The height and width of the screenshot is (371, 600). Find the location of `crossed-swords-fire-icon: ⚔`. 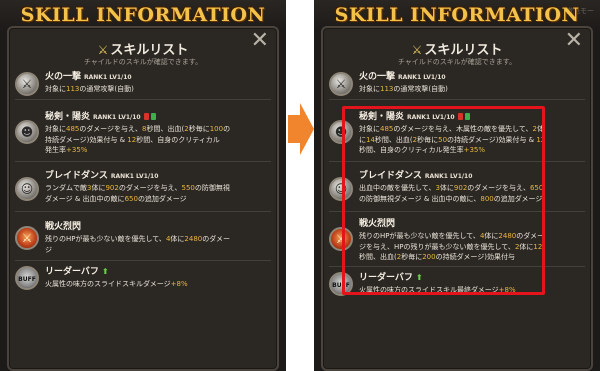

crossed-swords-fire-icon: ⚔ is located at coordinates (27, 238).